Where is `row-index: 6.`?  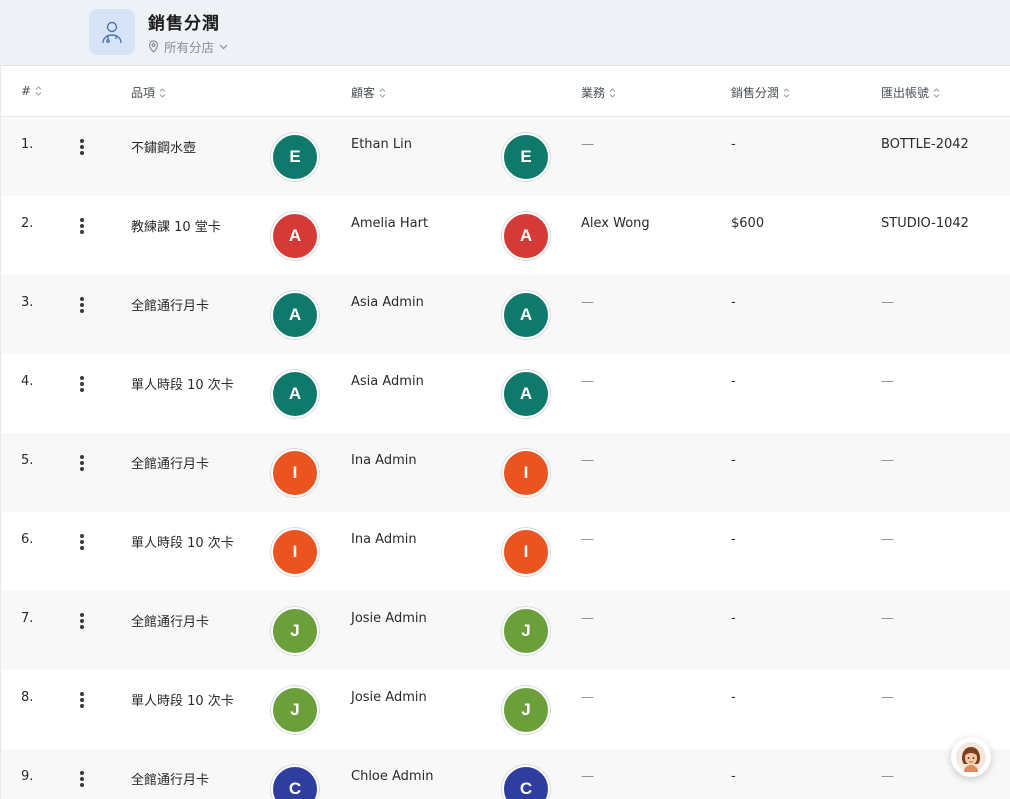
row-index: 6. is located at coordinates (27, 539).